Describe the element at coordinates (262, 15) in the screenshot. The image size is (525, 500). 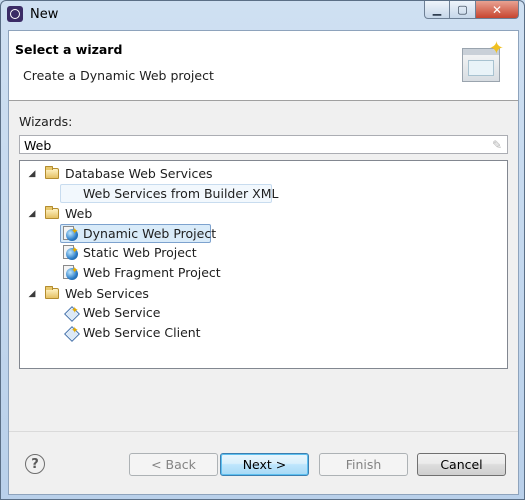
I see `title-bar: New ▁ ▢ ✕` at that location.